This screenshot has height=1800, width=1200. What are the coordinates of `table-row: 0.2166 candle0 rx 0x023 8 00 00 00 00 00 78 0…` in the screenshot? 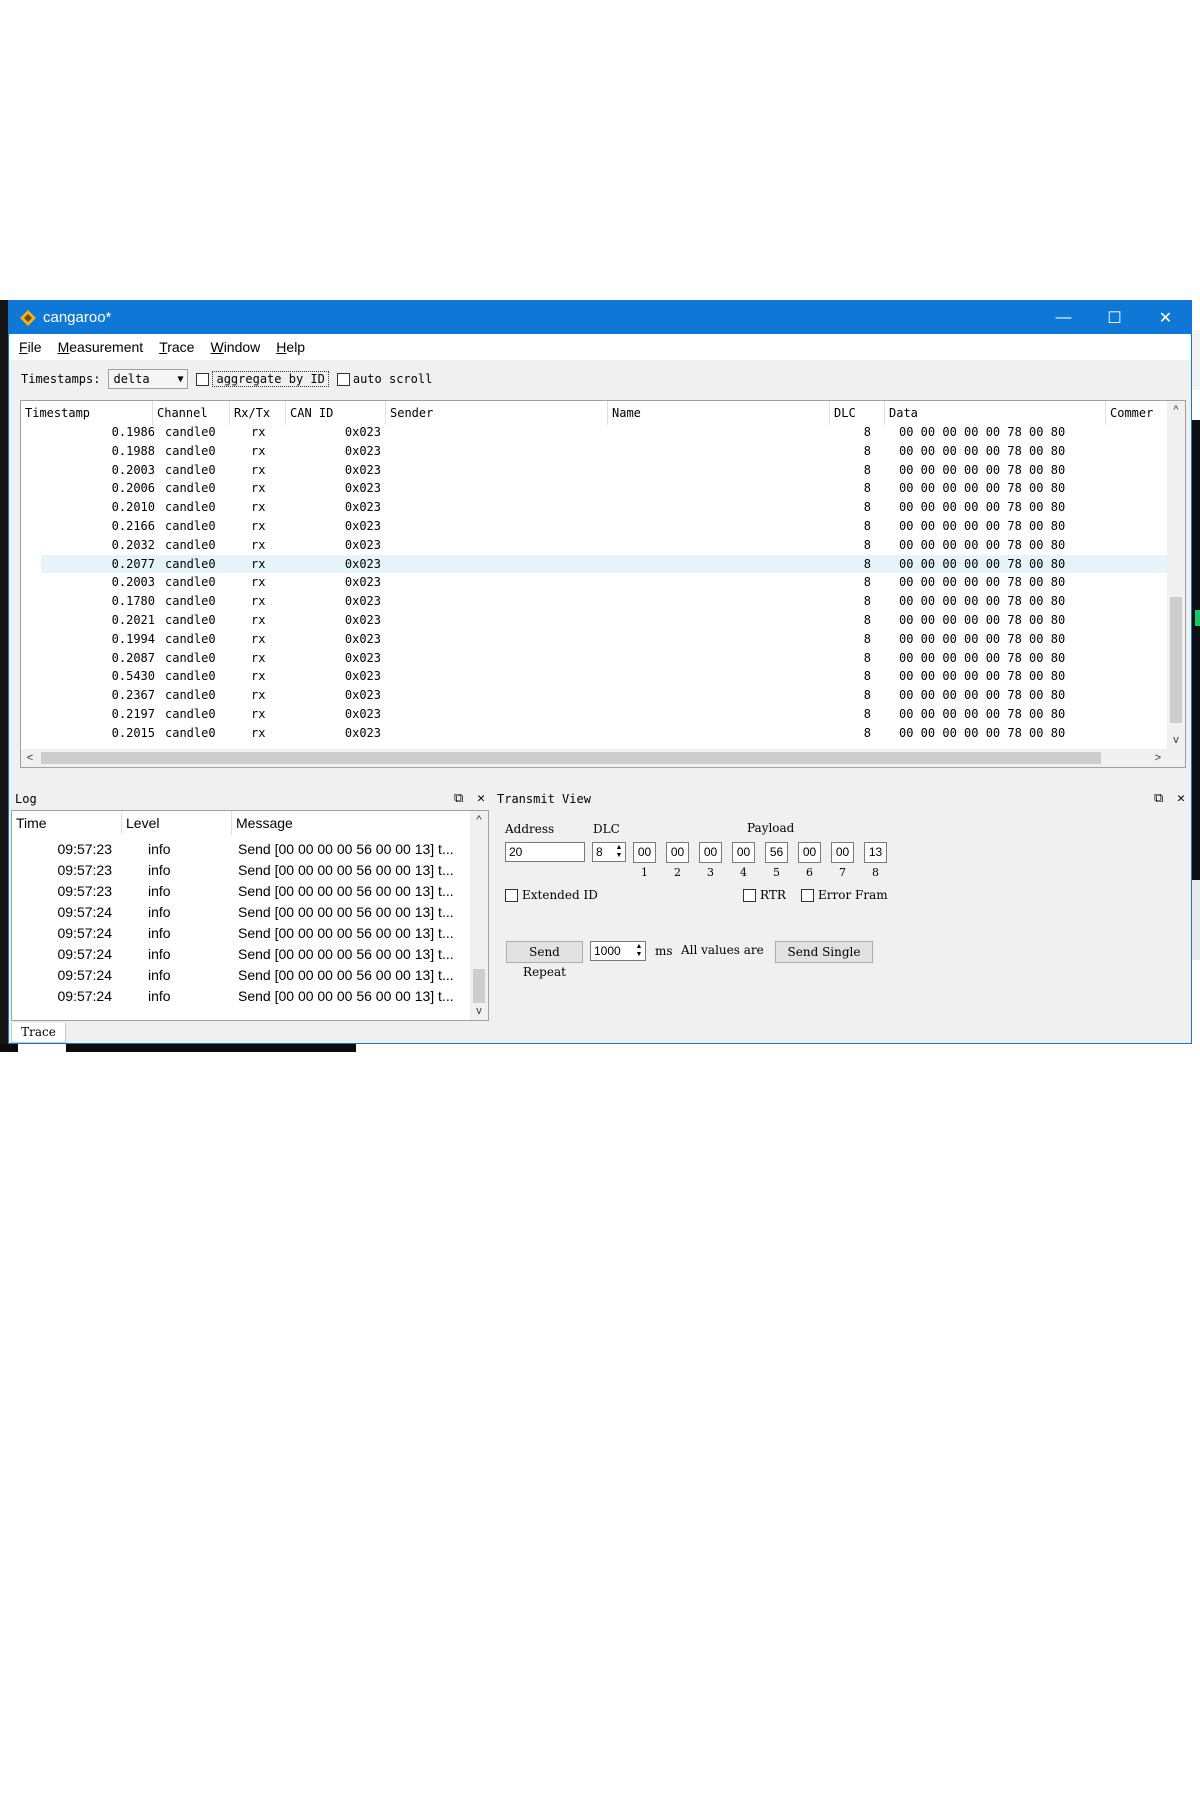 It's located at (594, 526).